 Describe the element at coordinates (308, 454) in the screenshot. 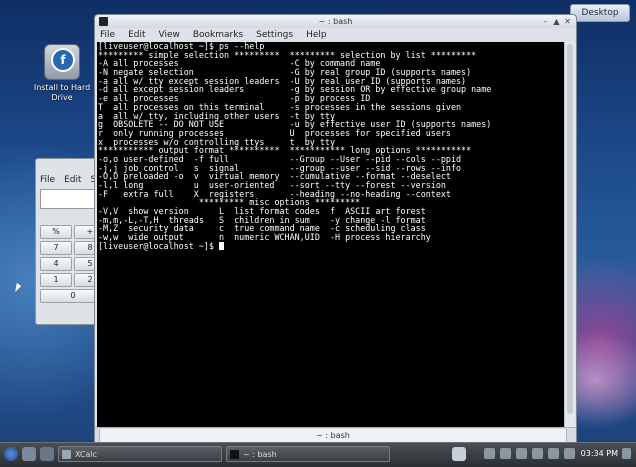

I see `taskbar-item-terminal: ~ : bash` at that location.